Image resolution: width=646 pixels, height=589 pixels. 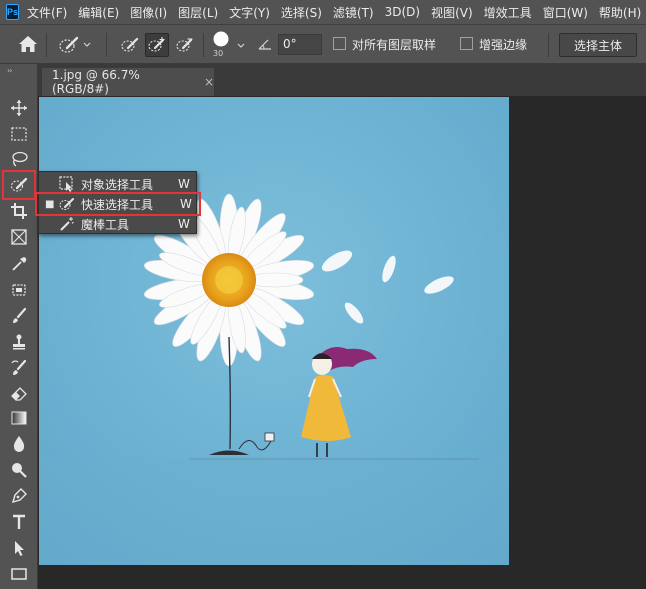 I want to click on menu-plugins: 增效工具, so click(x=508, y=12).